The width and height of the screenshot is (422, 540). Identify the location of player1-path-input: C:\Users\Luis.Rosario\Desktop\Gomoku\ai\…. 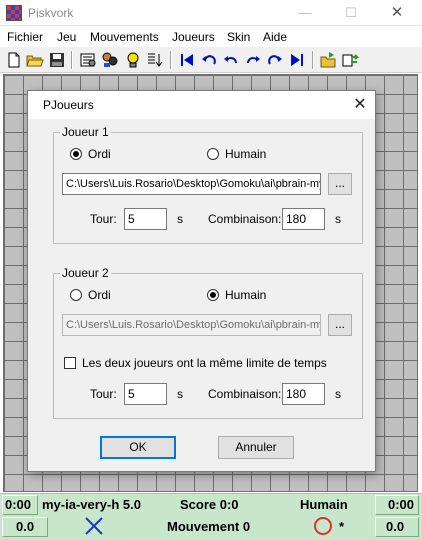
(191, 184).